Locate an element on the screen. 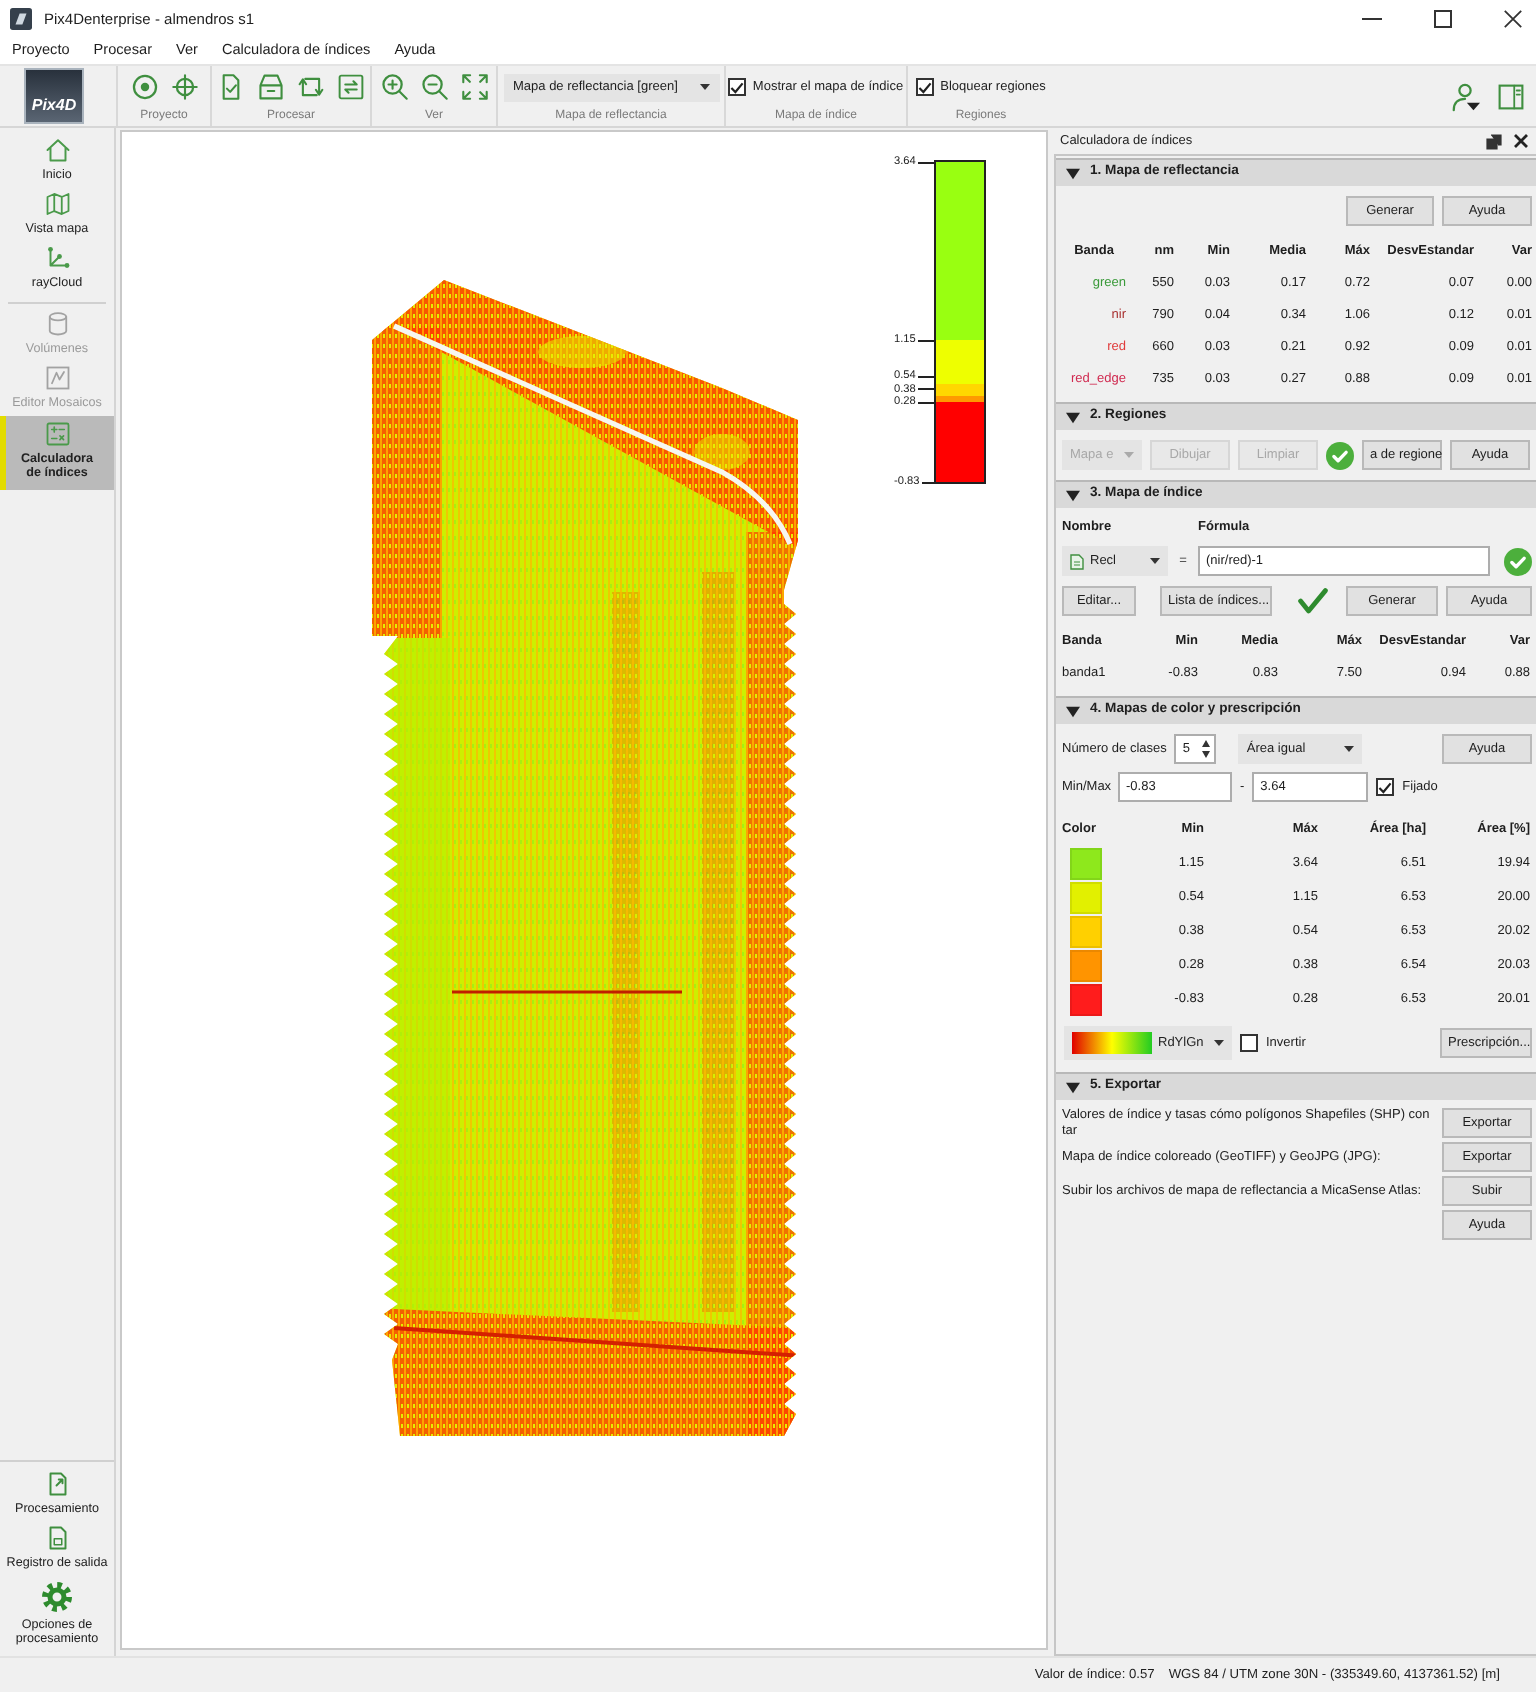 The width and height of the screenshot is (1536, 1692). line-chart-frame-icon is located at coordinates (57, 377).